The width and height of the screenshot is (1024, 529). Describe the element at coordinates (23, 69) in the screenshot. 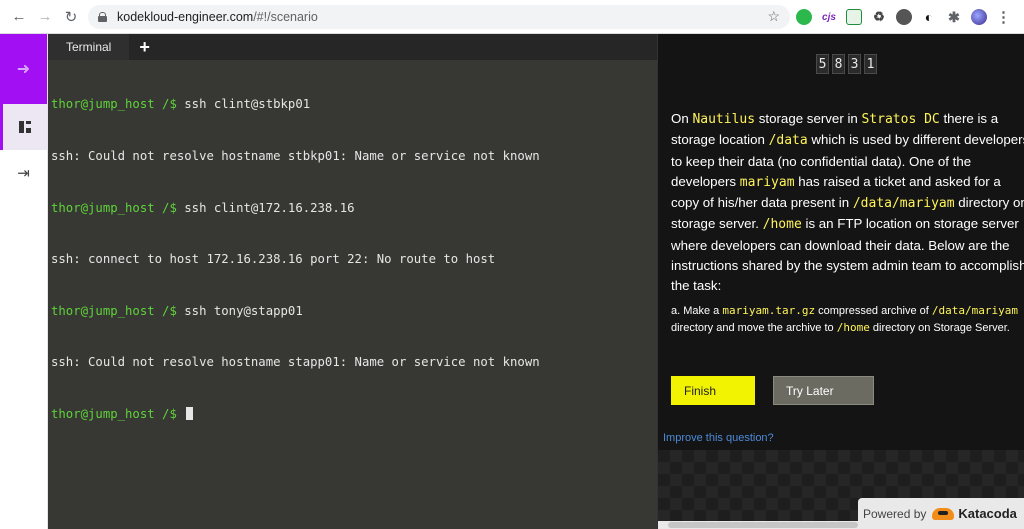

I see `rail-arrow-icon: ➜` at that location.